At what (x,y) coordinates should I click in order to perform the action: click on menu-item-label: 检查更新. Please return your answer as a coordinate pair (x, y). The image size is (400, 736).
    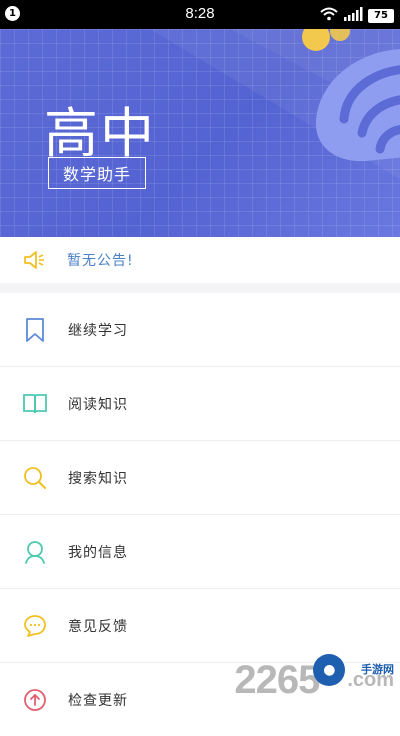
    Looking at the image, I should click on (98, 700).